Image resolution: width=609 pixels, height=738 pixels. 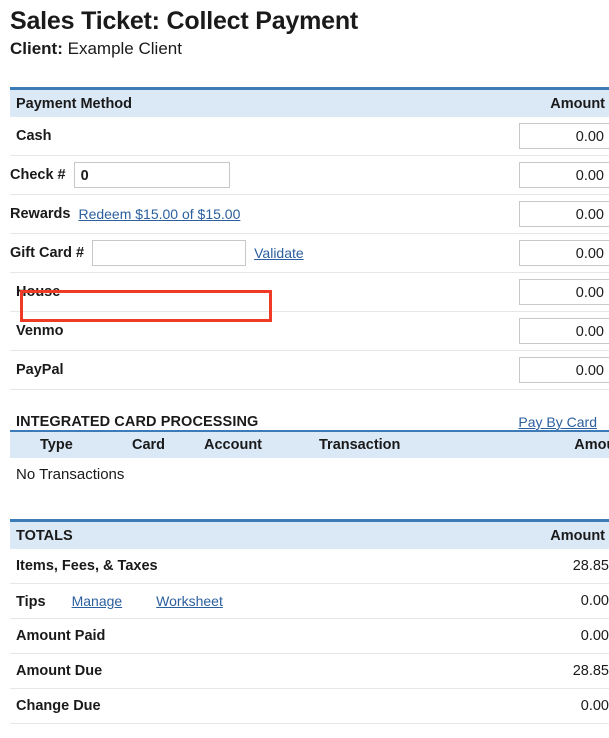 What do you see at coordinates (535, 534) in the screenshot?
I see `totals-amount-column-header: Amount` at bounding box center [535, 534].